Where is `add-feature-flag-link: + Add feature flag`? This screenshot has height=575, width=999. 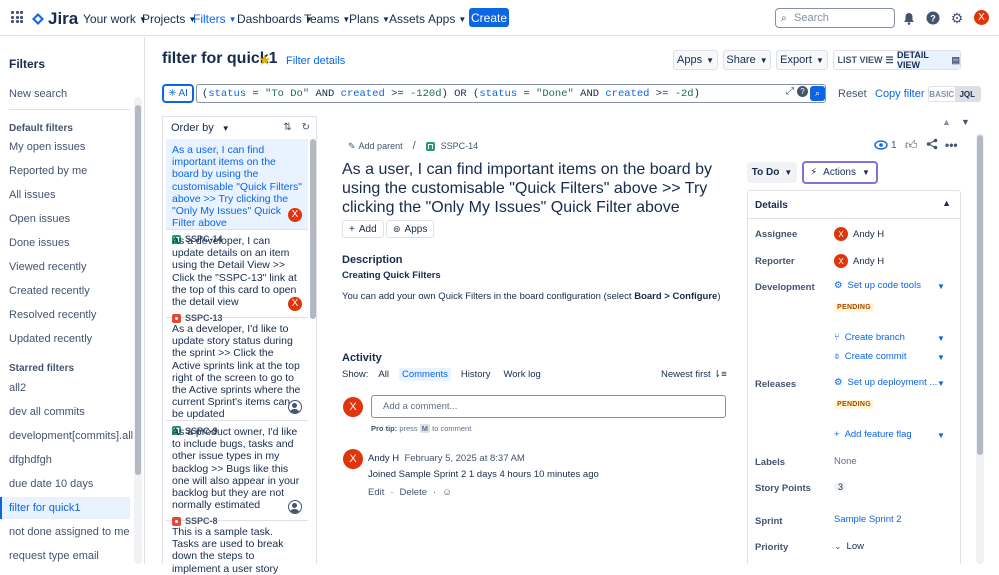 add-feature-flag-link: + Add feature flag is located at coordinates (873, 434).